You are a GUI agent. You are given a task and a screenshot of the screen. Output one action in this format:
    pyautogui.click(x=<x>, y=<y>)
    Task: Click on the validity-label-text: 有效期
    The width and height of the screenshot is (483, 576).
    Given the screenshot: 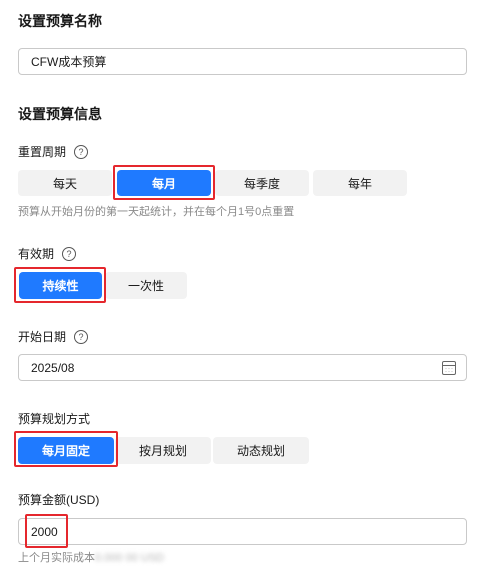 What is the action you would take?
    pyautogui.click(x=36, y=254)
    